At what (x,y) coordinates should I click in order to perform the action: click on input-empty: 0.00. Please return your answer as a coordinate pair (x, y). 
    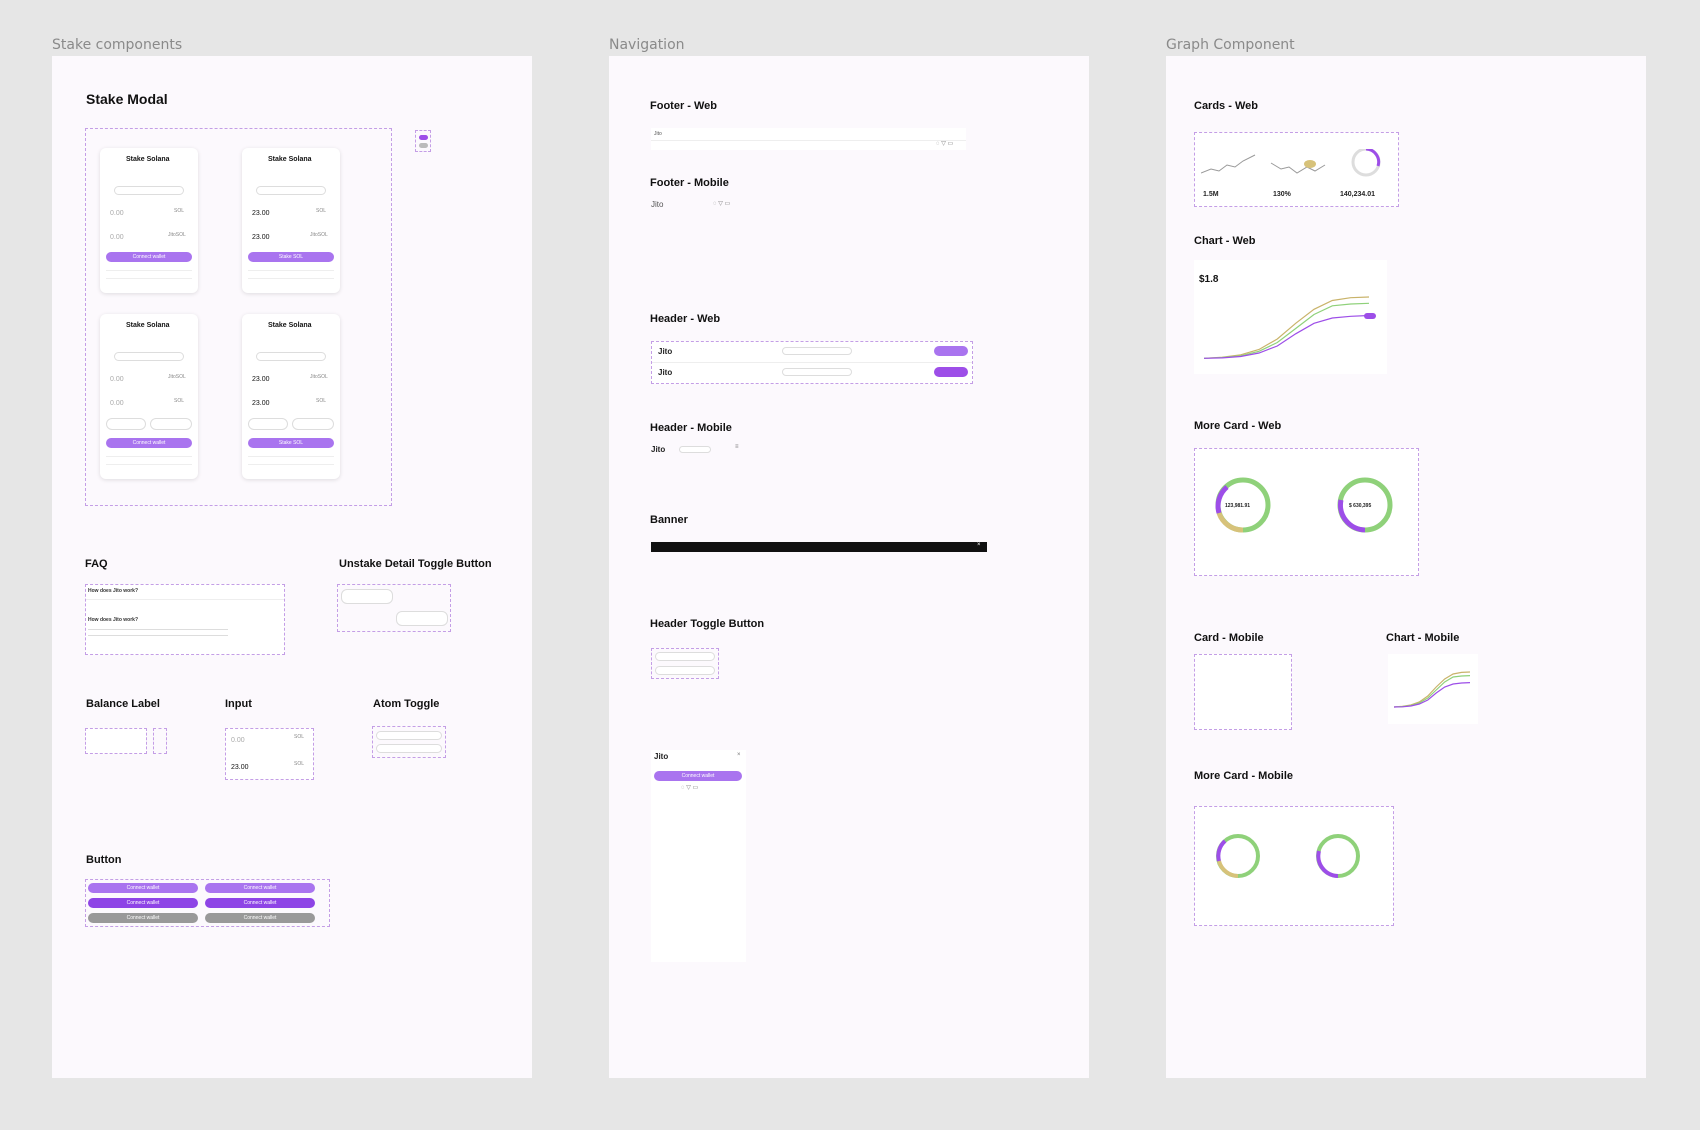
    Looking at the image, I should click on (238, 740).